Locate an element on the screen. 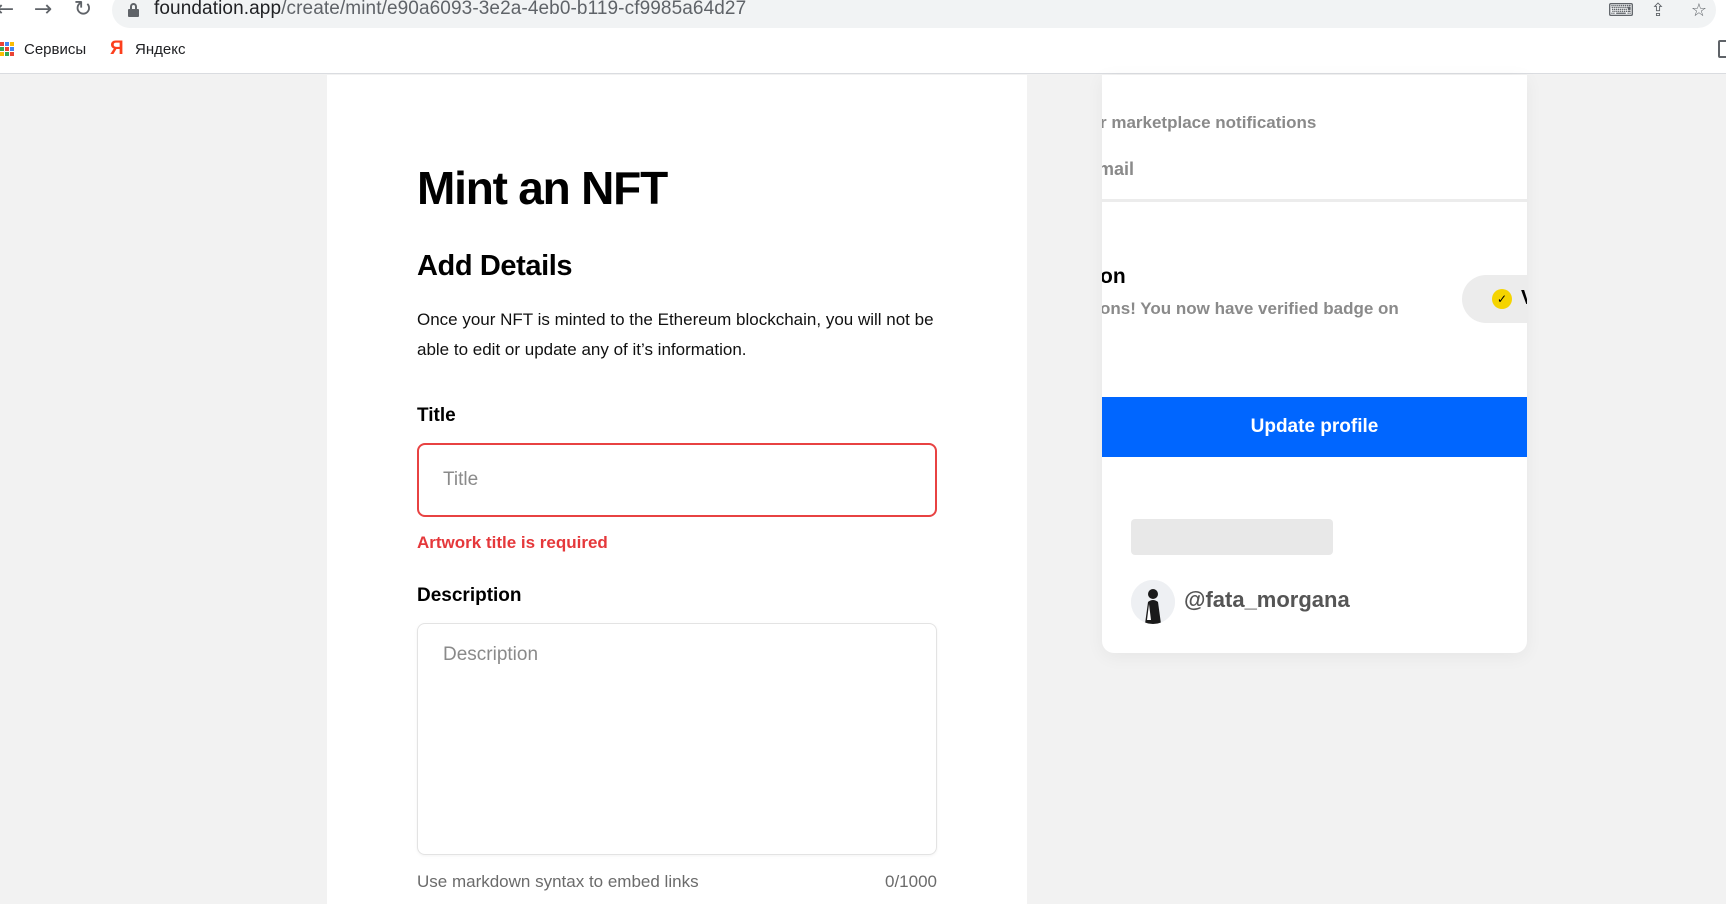  update-profile-button: Update profile is located at coordinates (1314, 427).